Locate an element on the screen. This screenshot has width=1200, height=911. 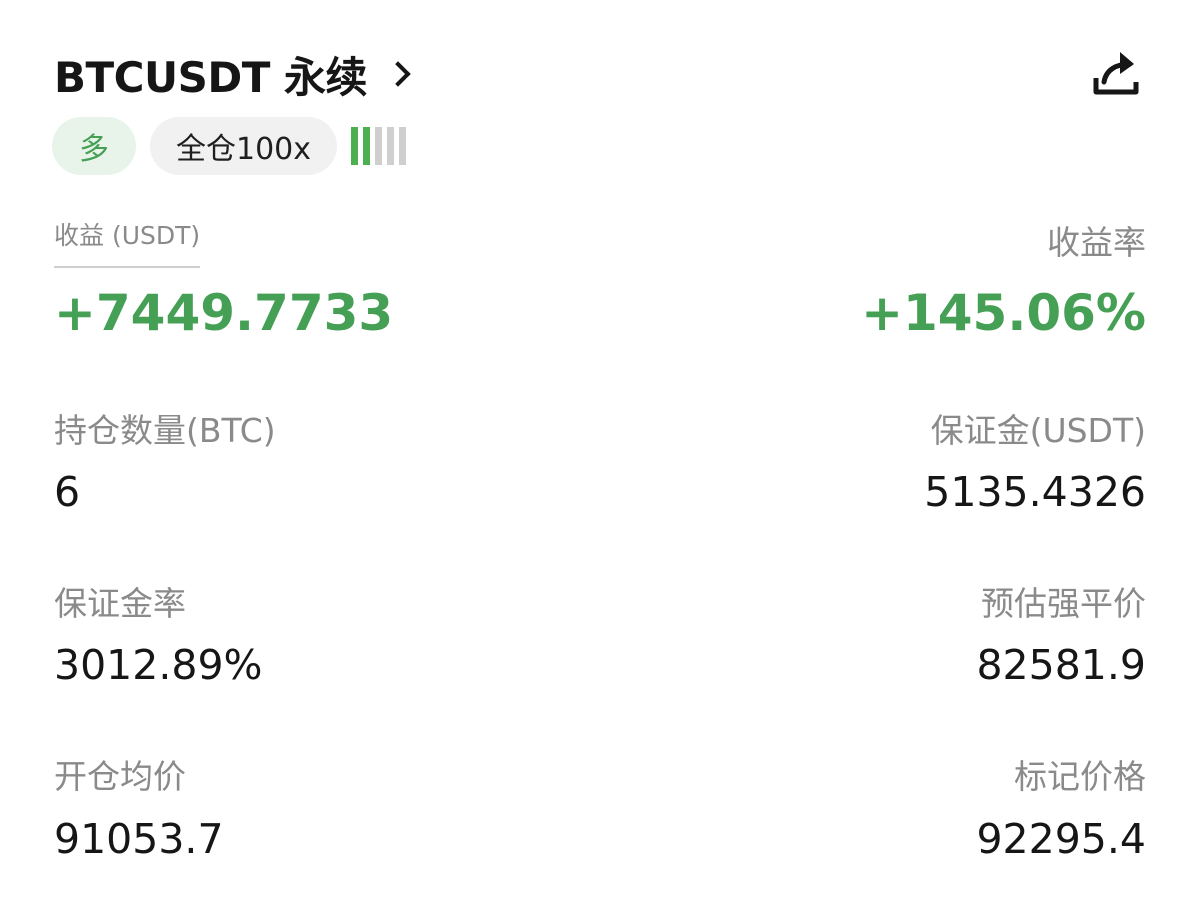
long-side-badge: 多 is located at coordinates (94, 146).